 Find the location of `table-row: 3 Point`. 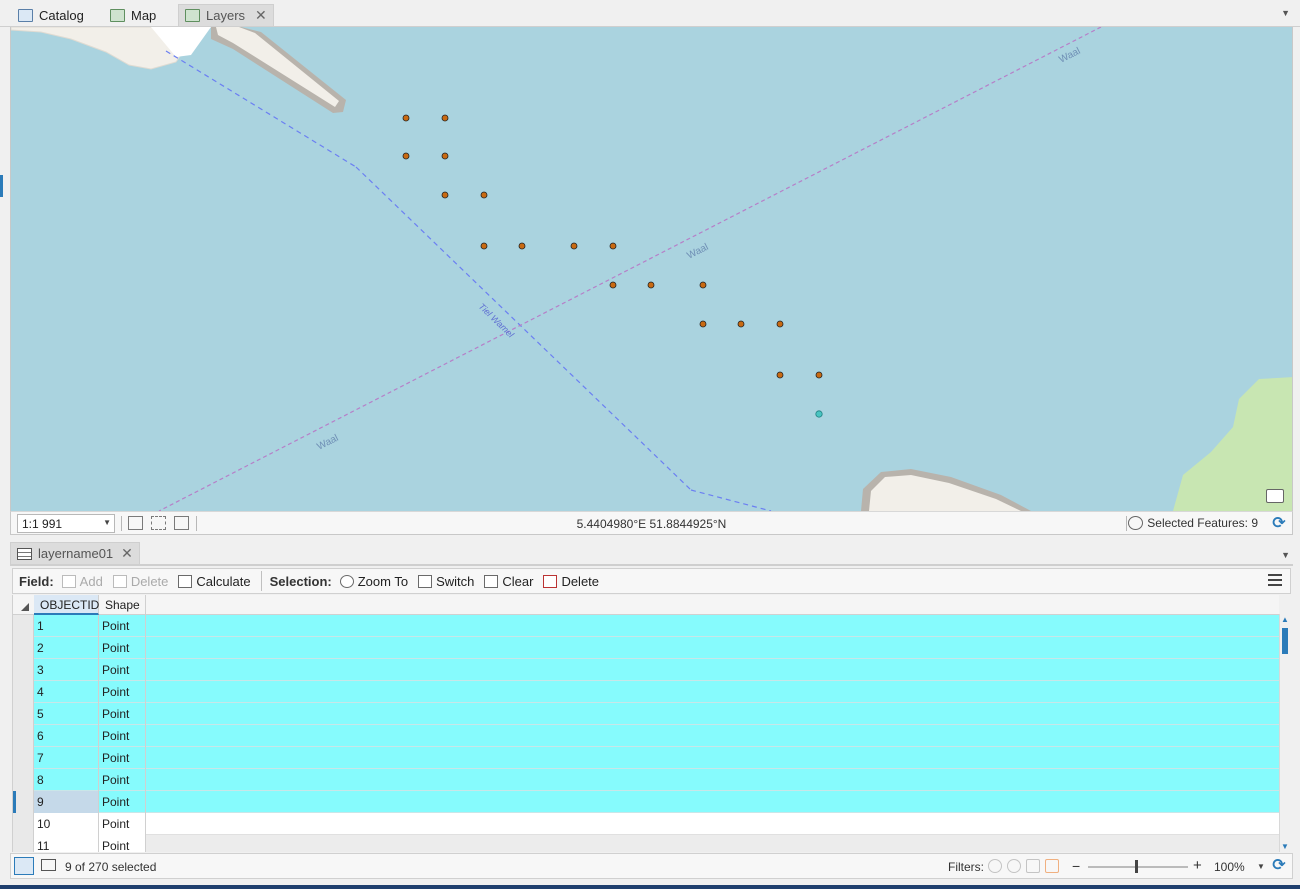

table-row: 3 Point is located at coordinates (646, 670).